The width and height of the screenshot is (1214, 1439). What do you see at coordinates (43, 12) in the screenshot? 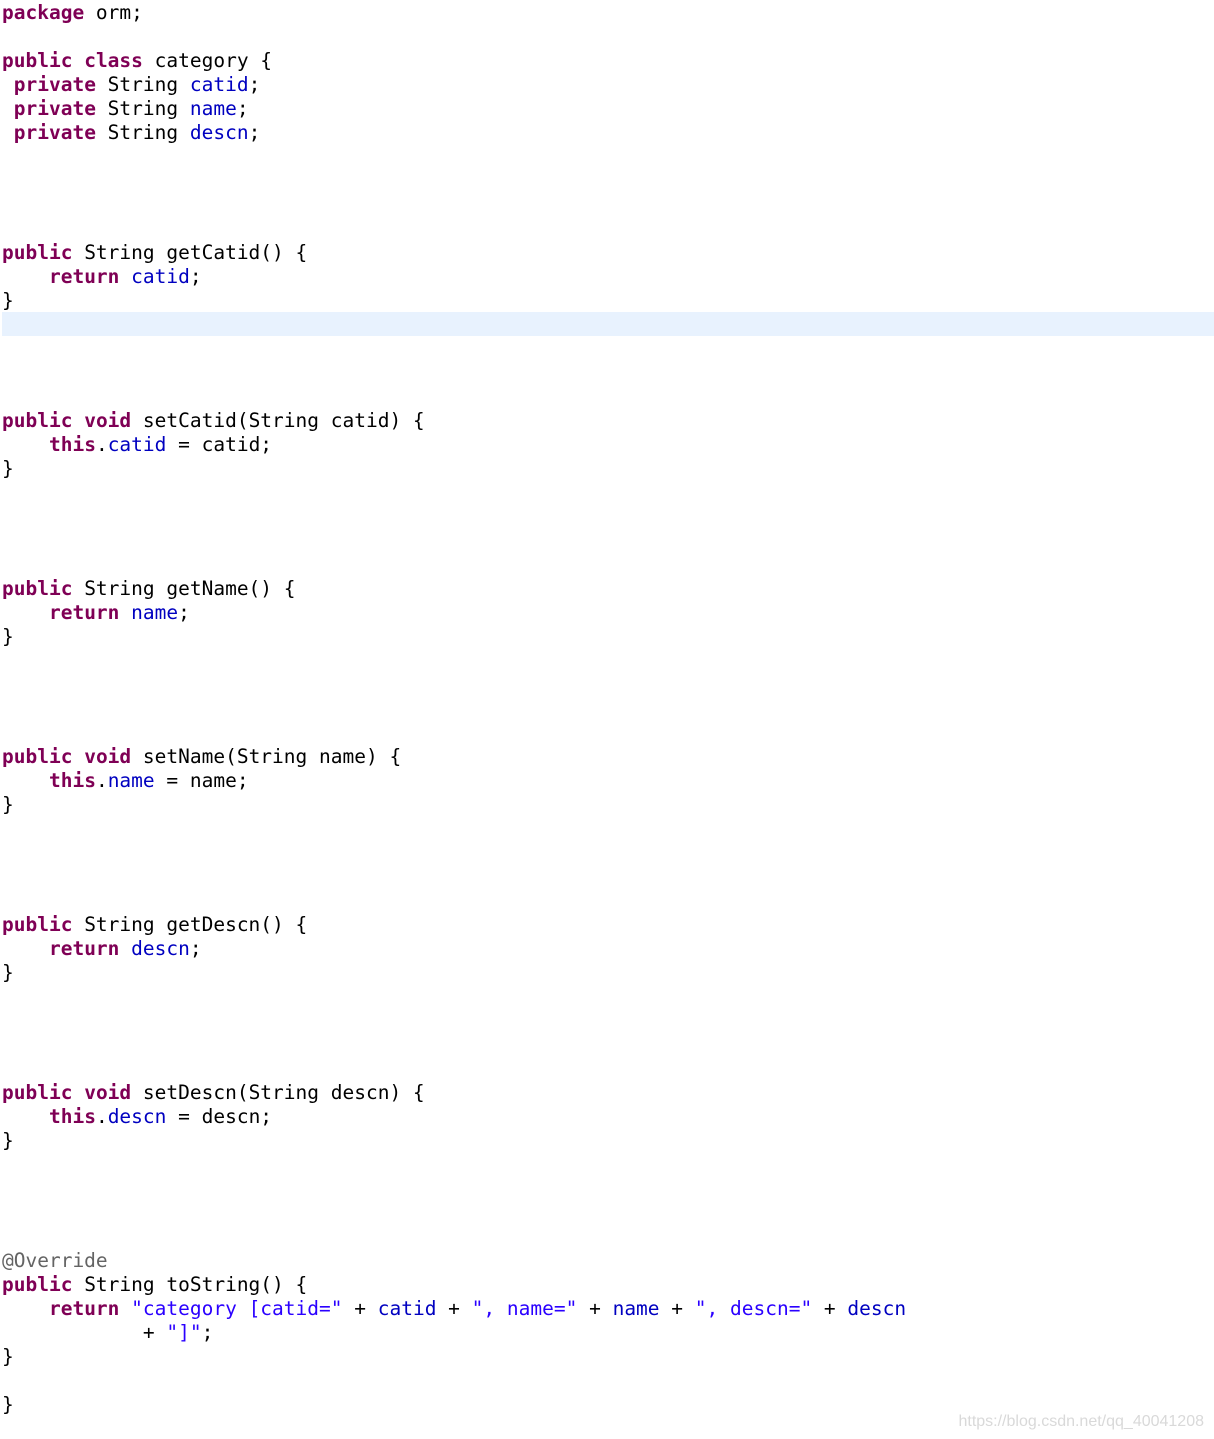
I see `code-token: package` at bounding box center [43, 12].